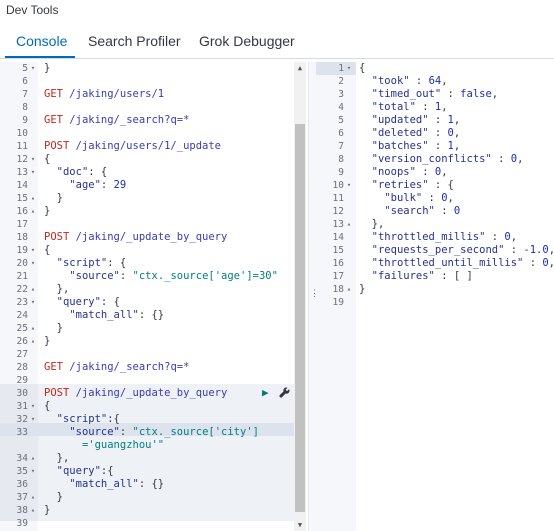  Describe the element at coordinates (153, 354) in the screenshot. I see `code-line: 27` at that location.